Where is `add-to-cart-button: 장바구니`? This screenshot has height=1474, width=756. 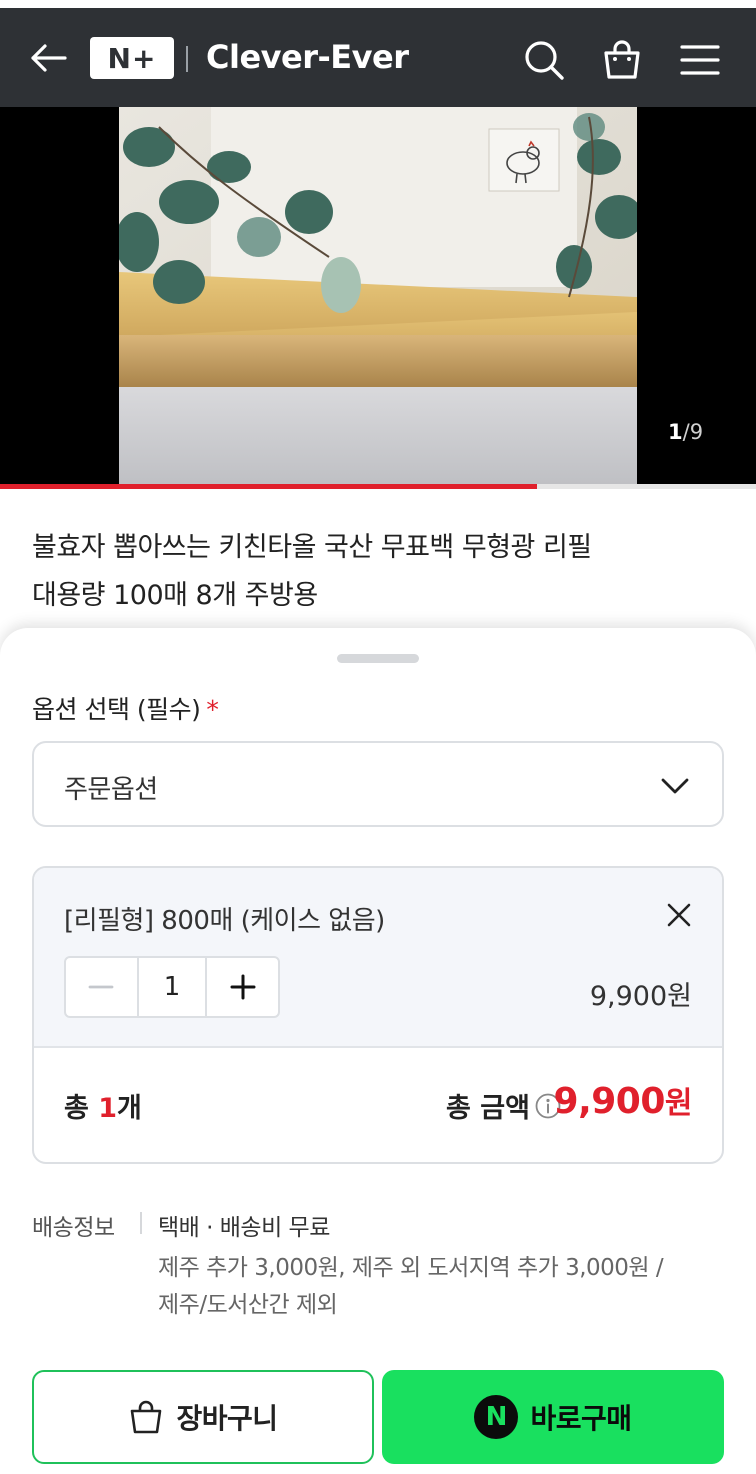 add-to-cart-button: 장바구니 is located at coordinates (203, 1417).